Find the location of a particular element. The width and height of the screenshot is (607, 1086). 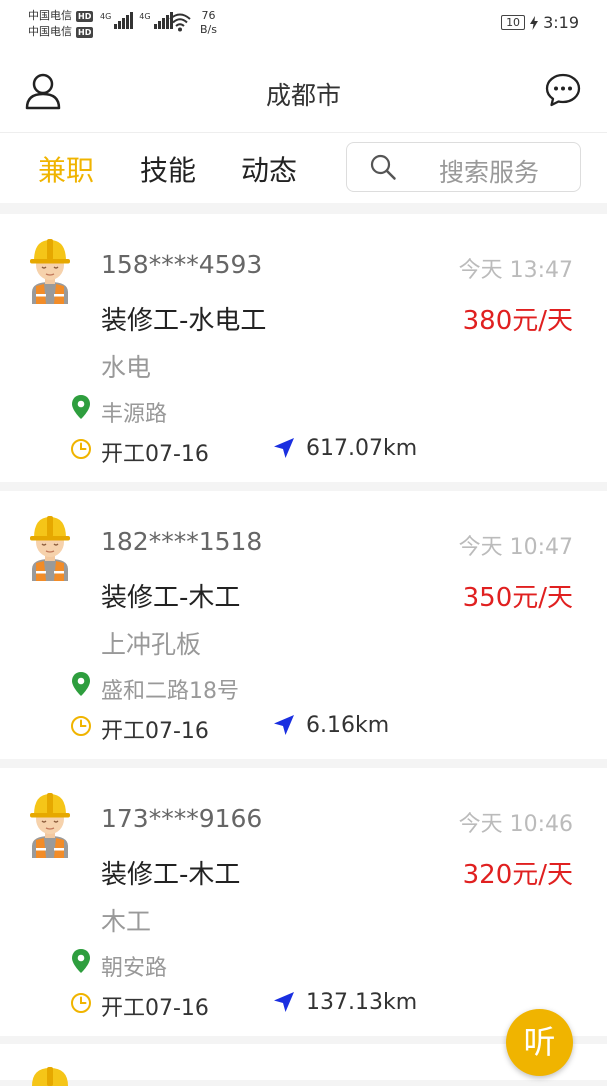

post-time: 今天 13:47 is located at coordinates (515, 270).